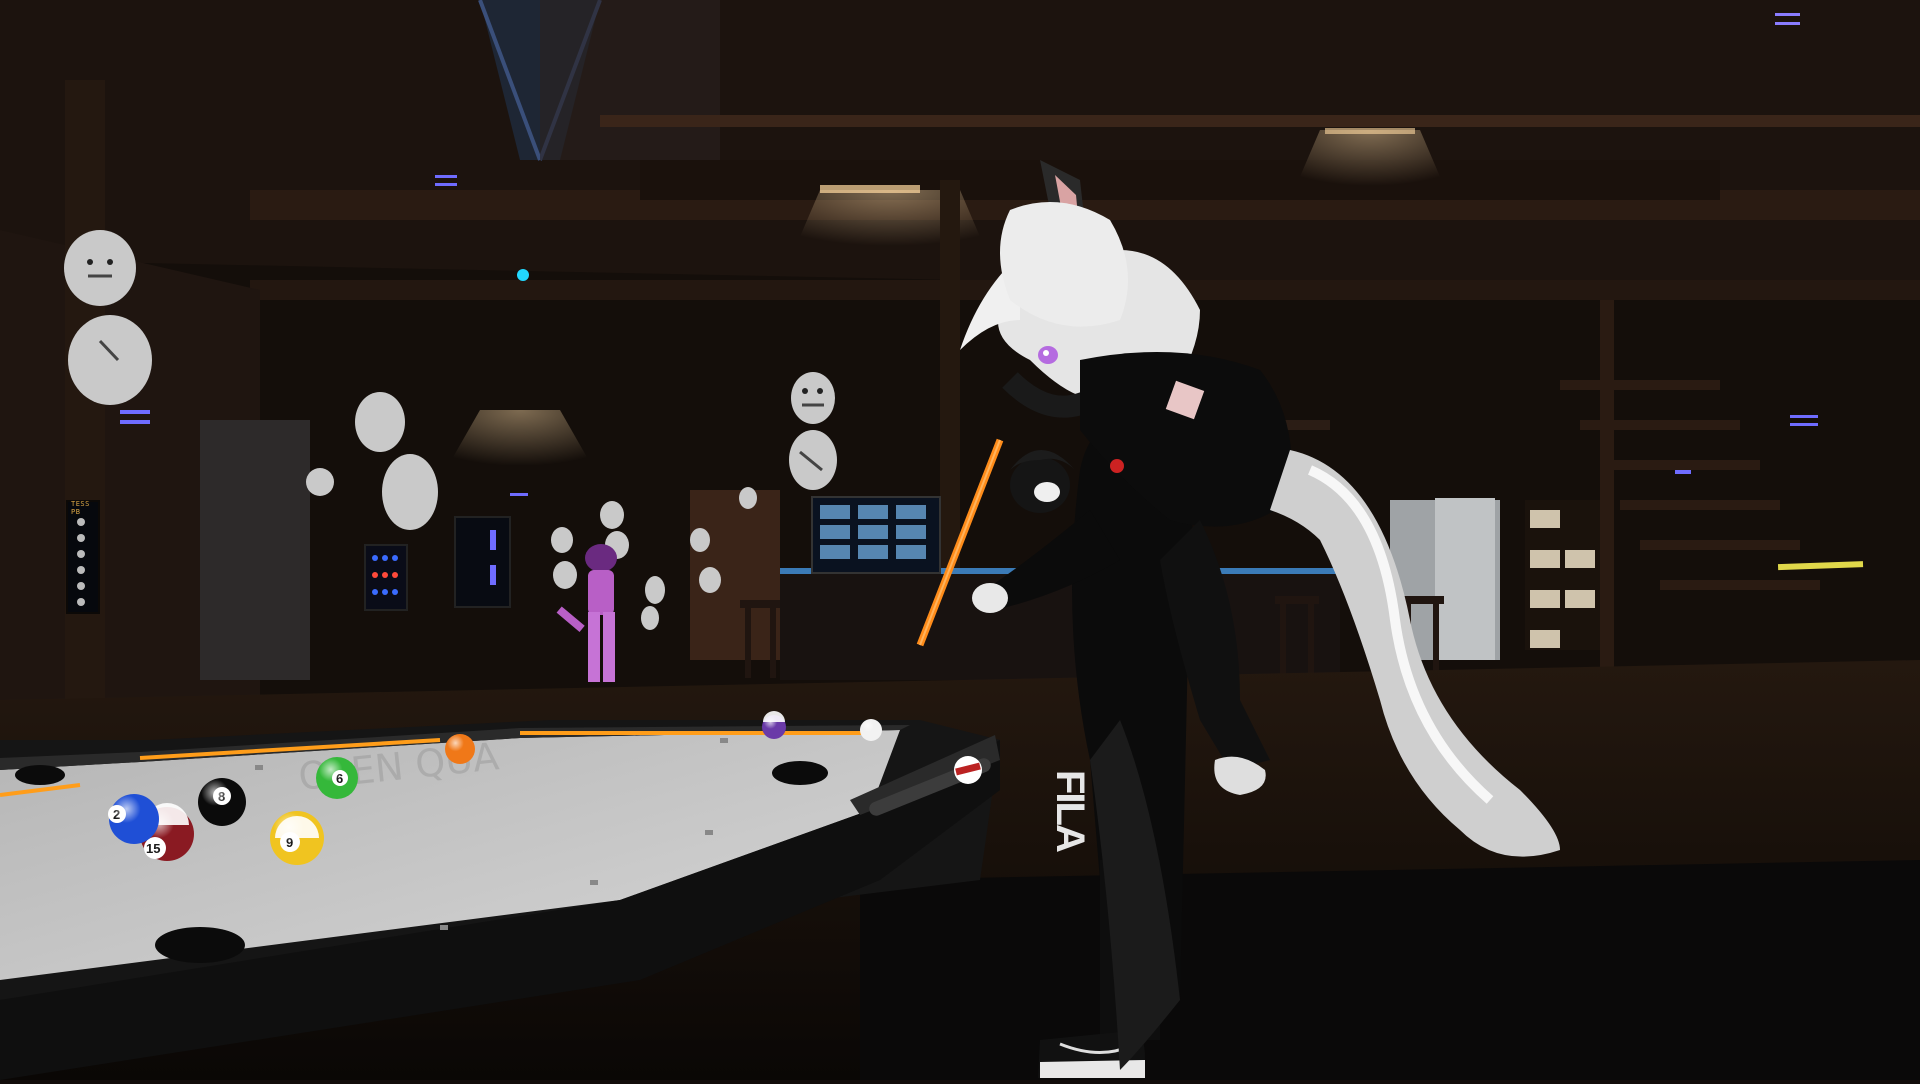  Describe the element at coordinates (1565, 575) in the screenshot. I see `storage-shelves` at that location.